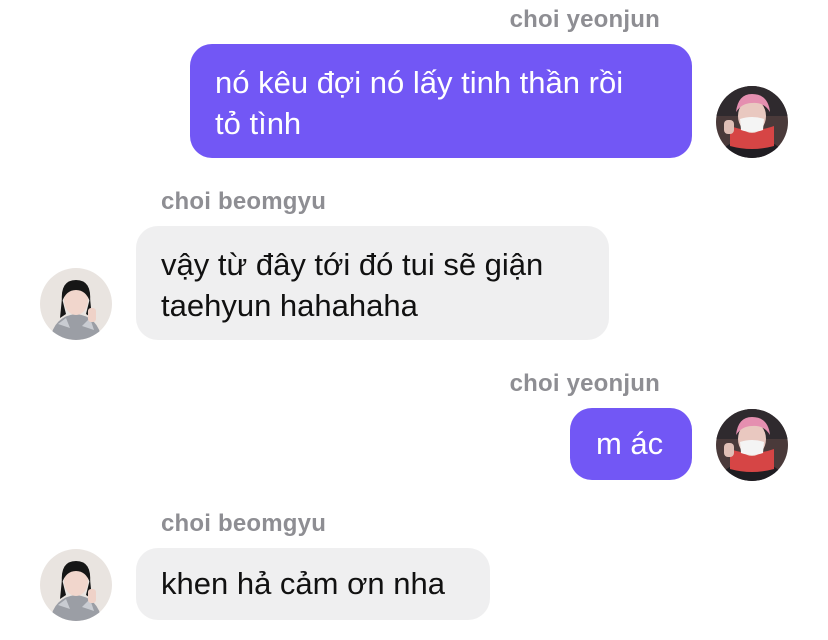  What do you see at coordinates (631, 444) in the screenshot?
I see `message-bubble-outgoing: m ác` at bounding box center [631, 444].